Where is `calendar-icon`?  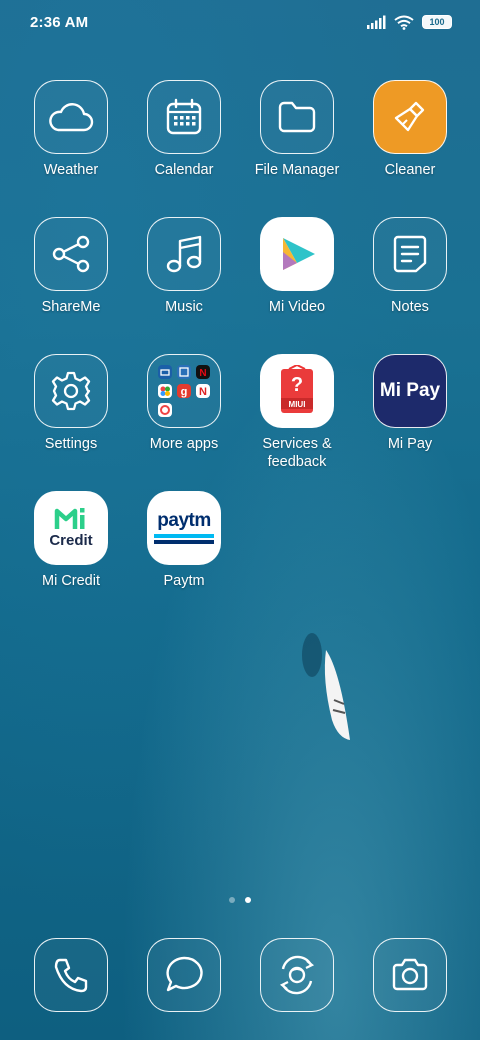
calendar-icon is located at coordinates (184, 117).